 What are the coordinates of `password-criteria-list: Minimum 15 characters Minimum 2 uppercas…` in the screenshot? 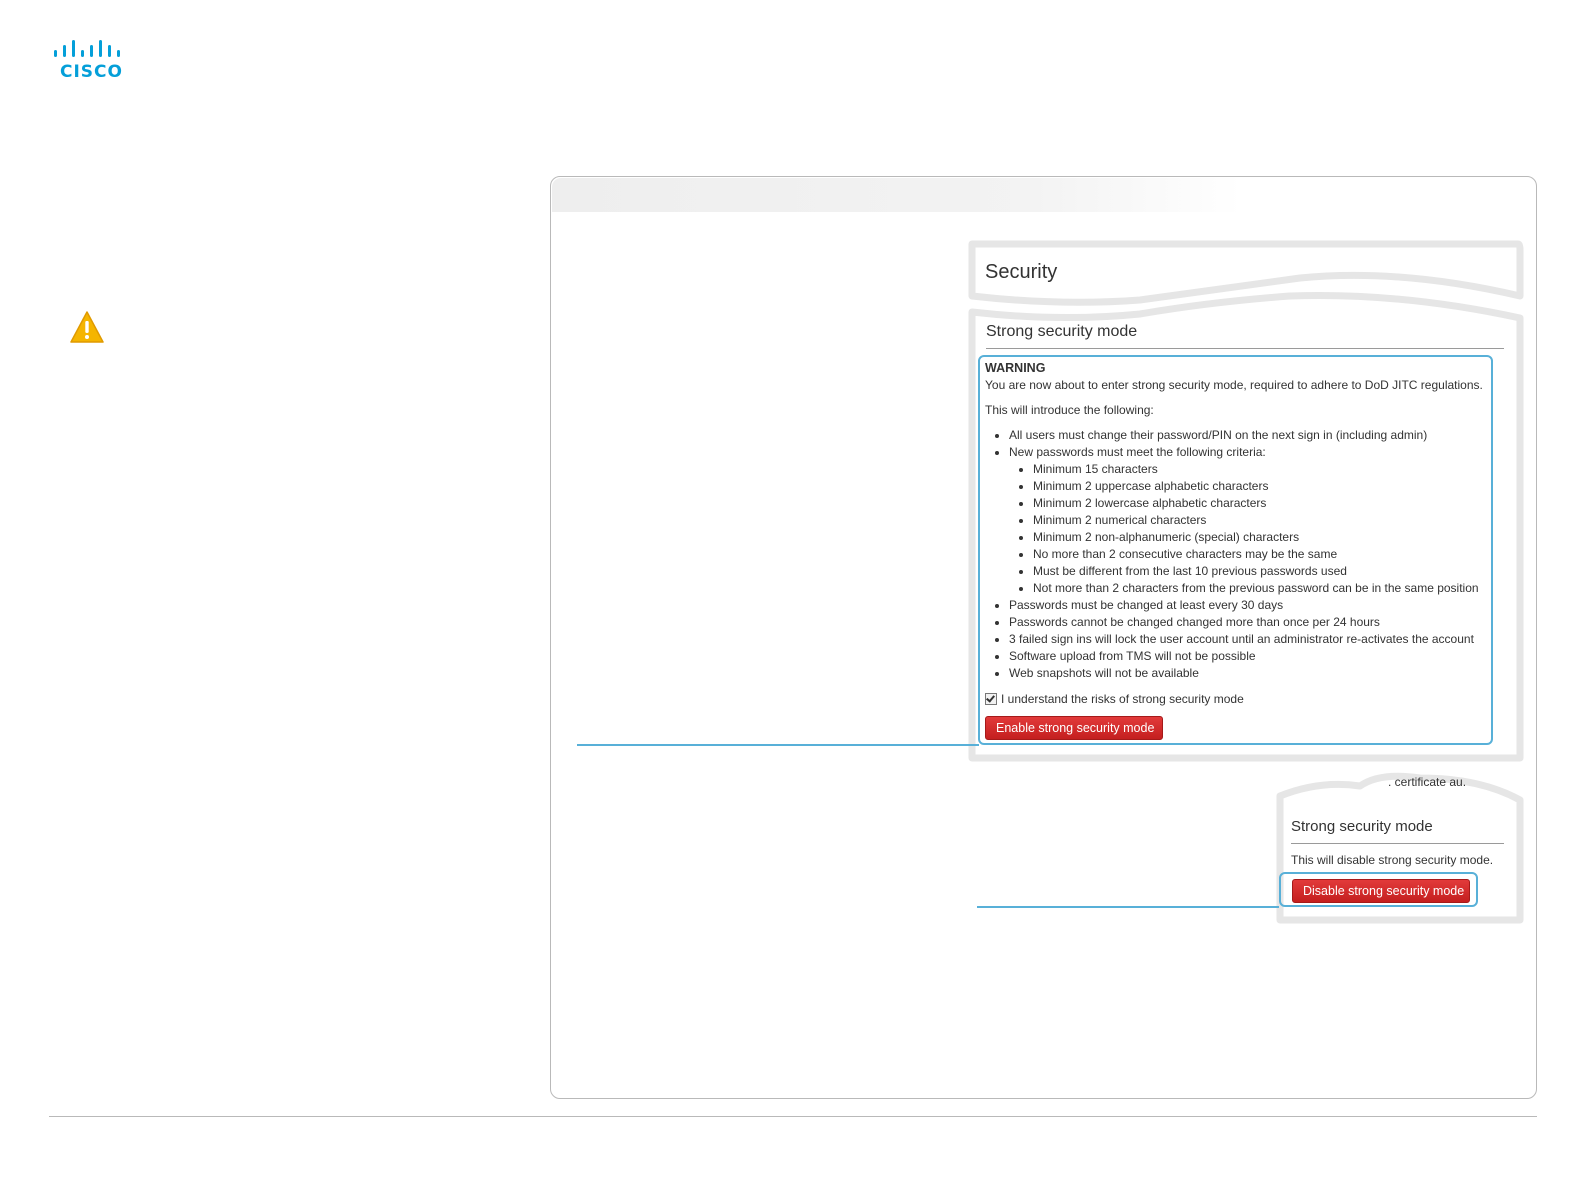 It's located at (1257, 529).